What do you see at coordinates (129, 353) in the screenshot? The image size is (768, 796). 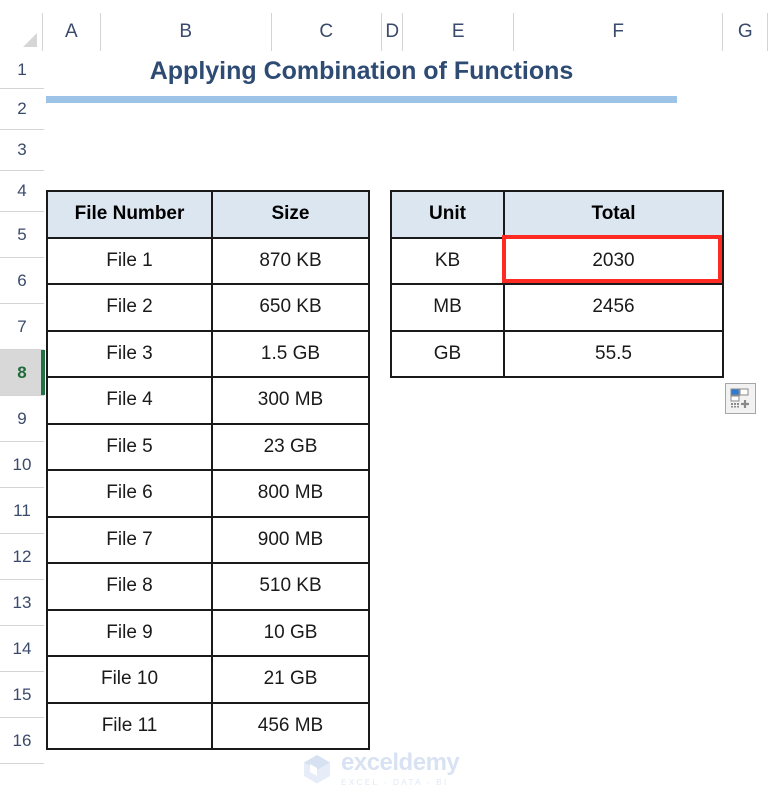 I see `file-number-cell: File 3` at bounding box center [129, 353].